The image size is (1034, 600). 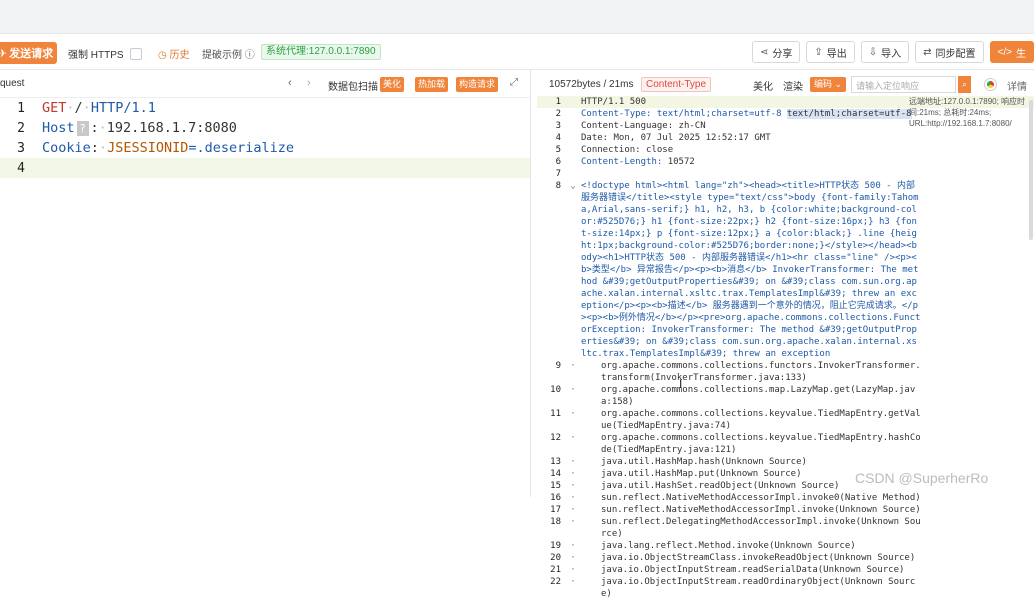 I want to click on sync-config-button: ⇄同步配置, so click(x=949, y=52).